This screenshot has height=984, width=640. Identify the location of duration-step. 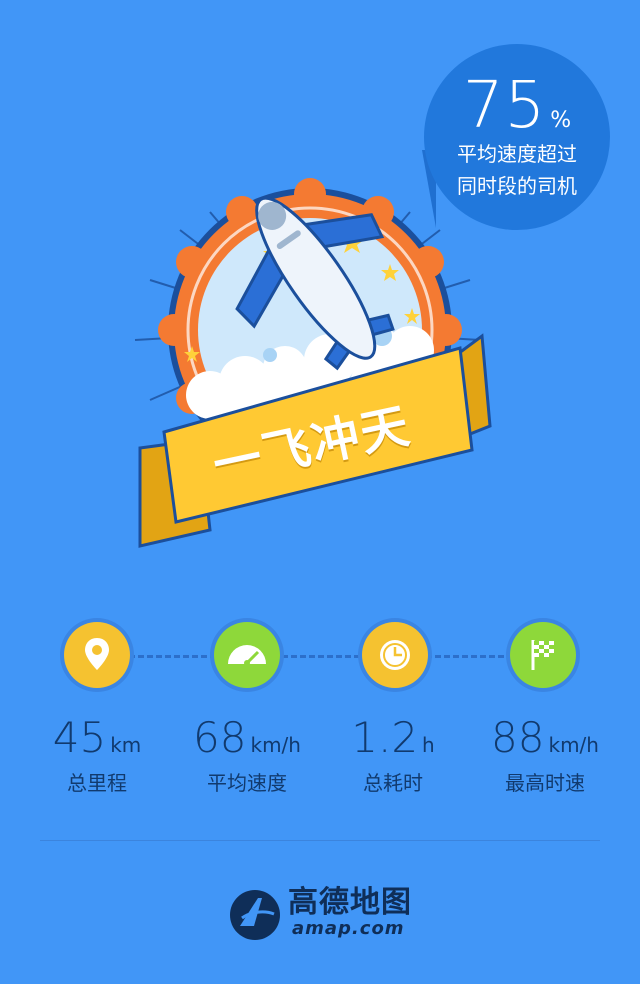
(395, 655).